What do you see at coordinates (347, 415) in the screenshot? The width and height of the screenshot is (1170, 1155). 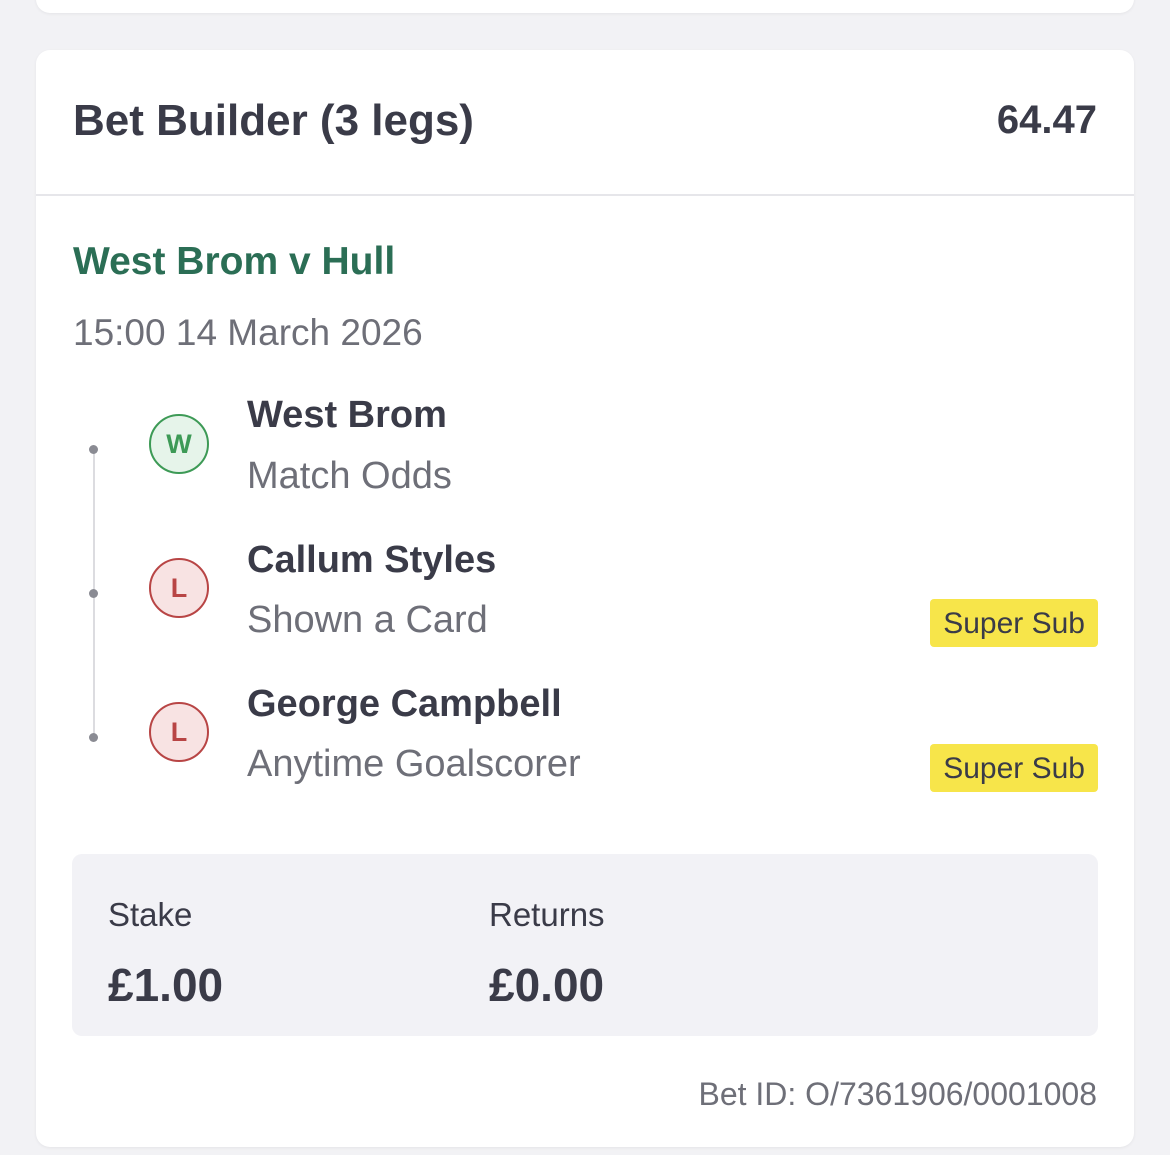 I see `leg-selection: West Brom` at bounding box center [347, 415].